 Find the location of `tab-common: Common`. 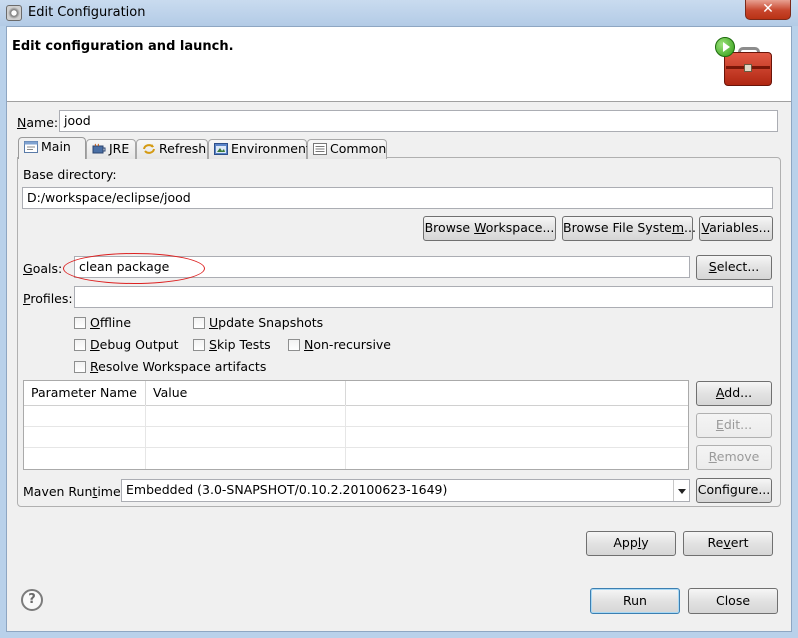

tab-common: Common is located at coordinates (347, 149).